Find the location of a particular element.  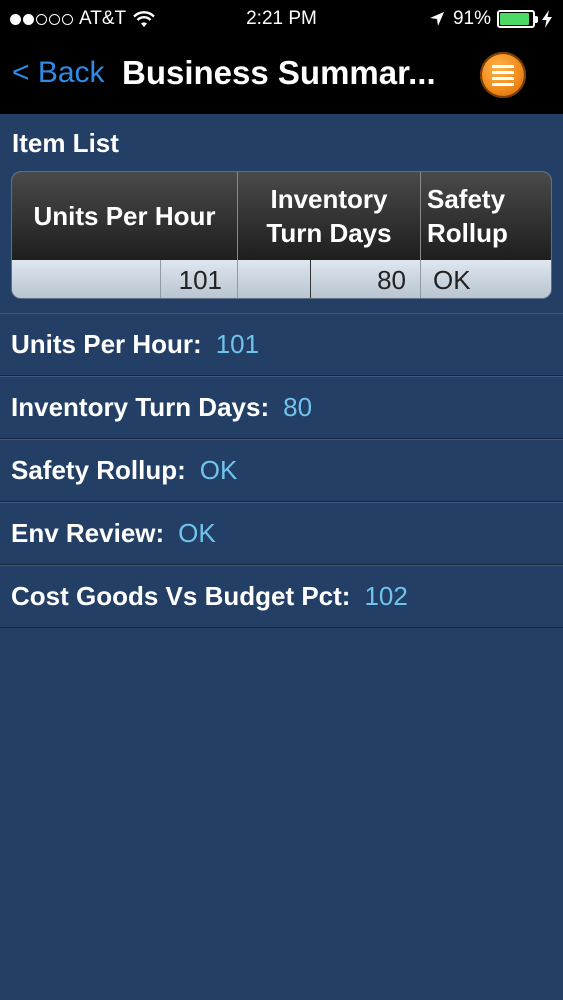

status-bar-left: AT&T is located at coordinates (83, 19).